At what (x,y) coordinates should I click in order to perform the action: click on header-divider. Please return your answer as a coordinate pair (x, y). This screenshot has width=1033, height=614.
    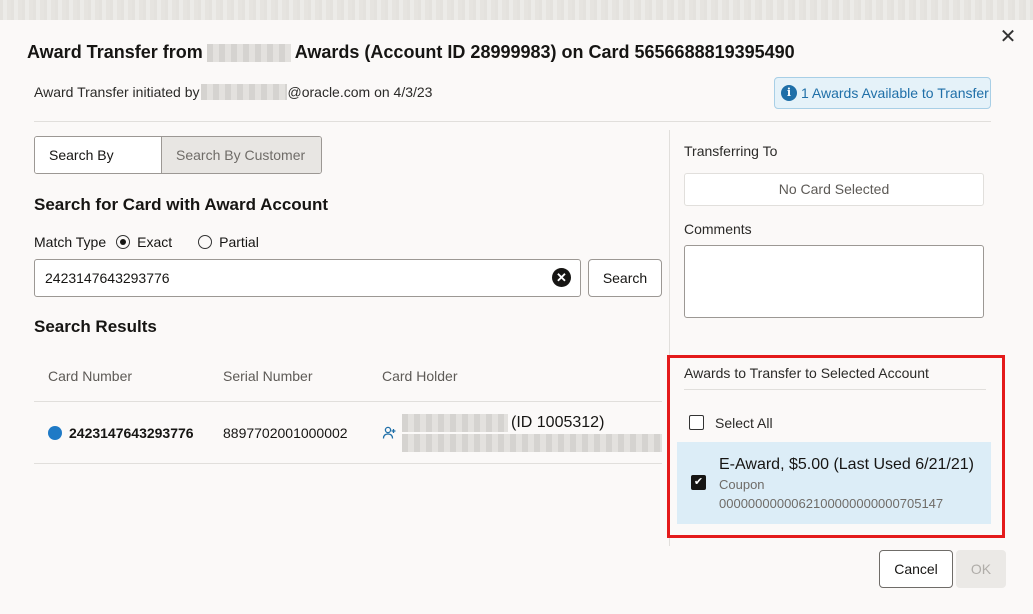
    Looking at the image, I should click on (512, 121).